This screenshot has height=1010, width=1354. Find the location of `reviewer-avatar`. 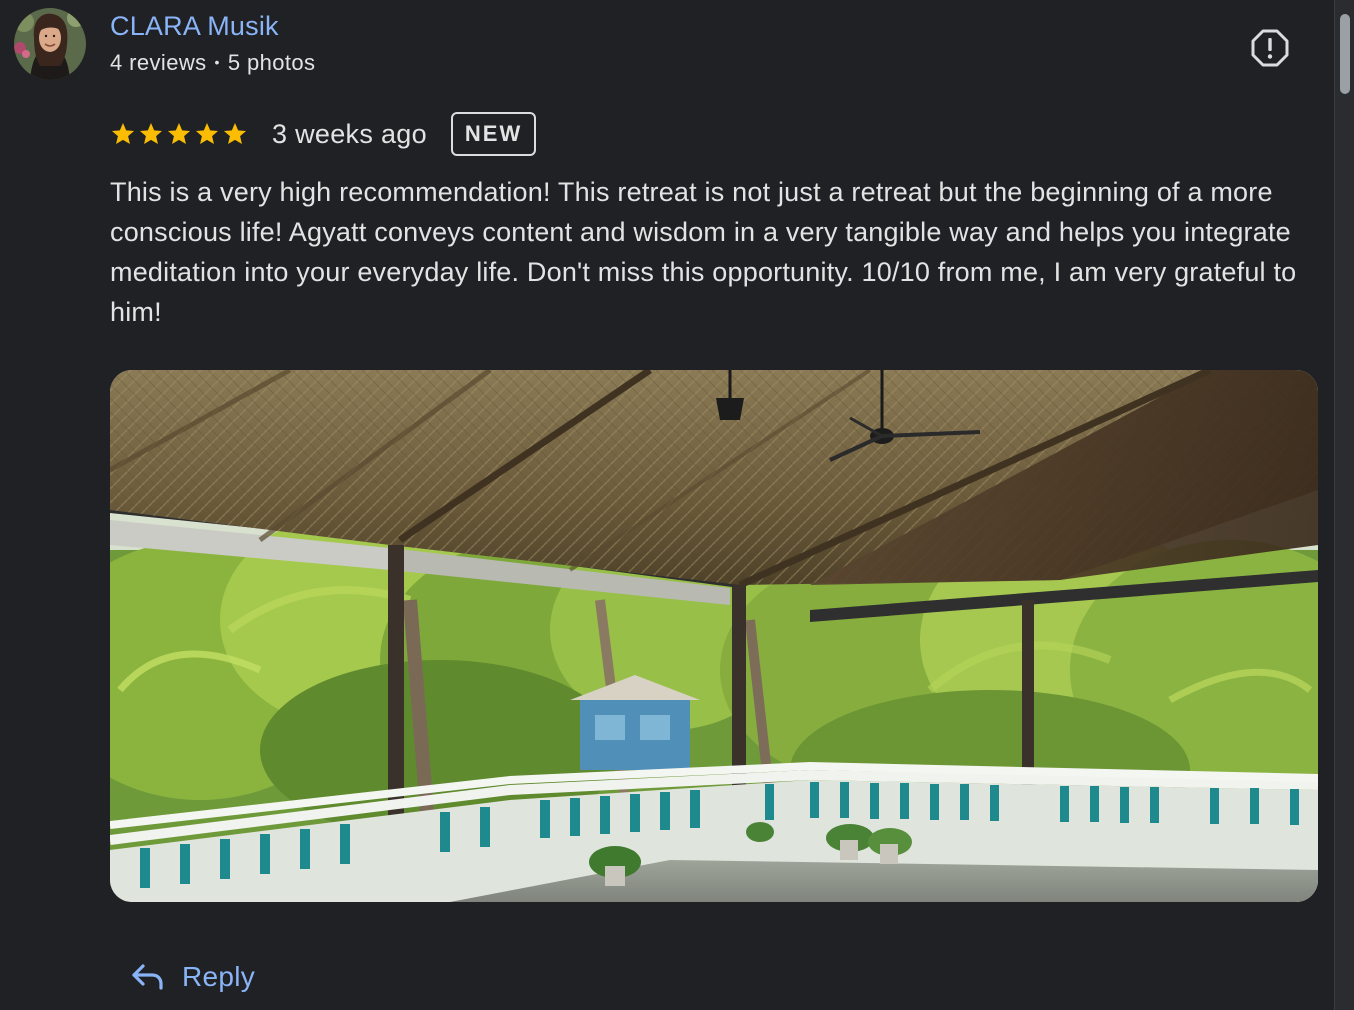

reviewer-avatar is located at coordinates (50, 44).